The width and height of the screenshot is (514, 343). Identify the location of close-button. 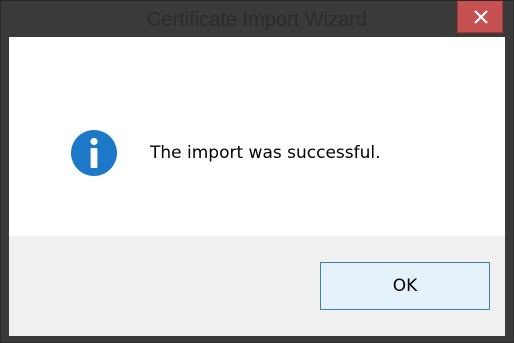
(480, 17).